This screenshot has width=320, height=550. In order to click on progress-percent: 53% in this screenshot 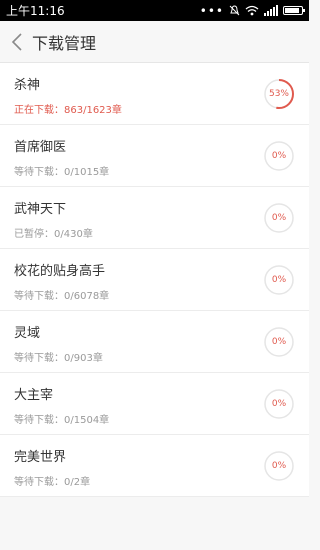, I will do `click(278, 94)`.